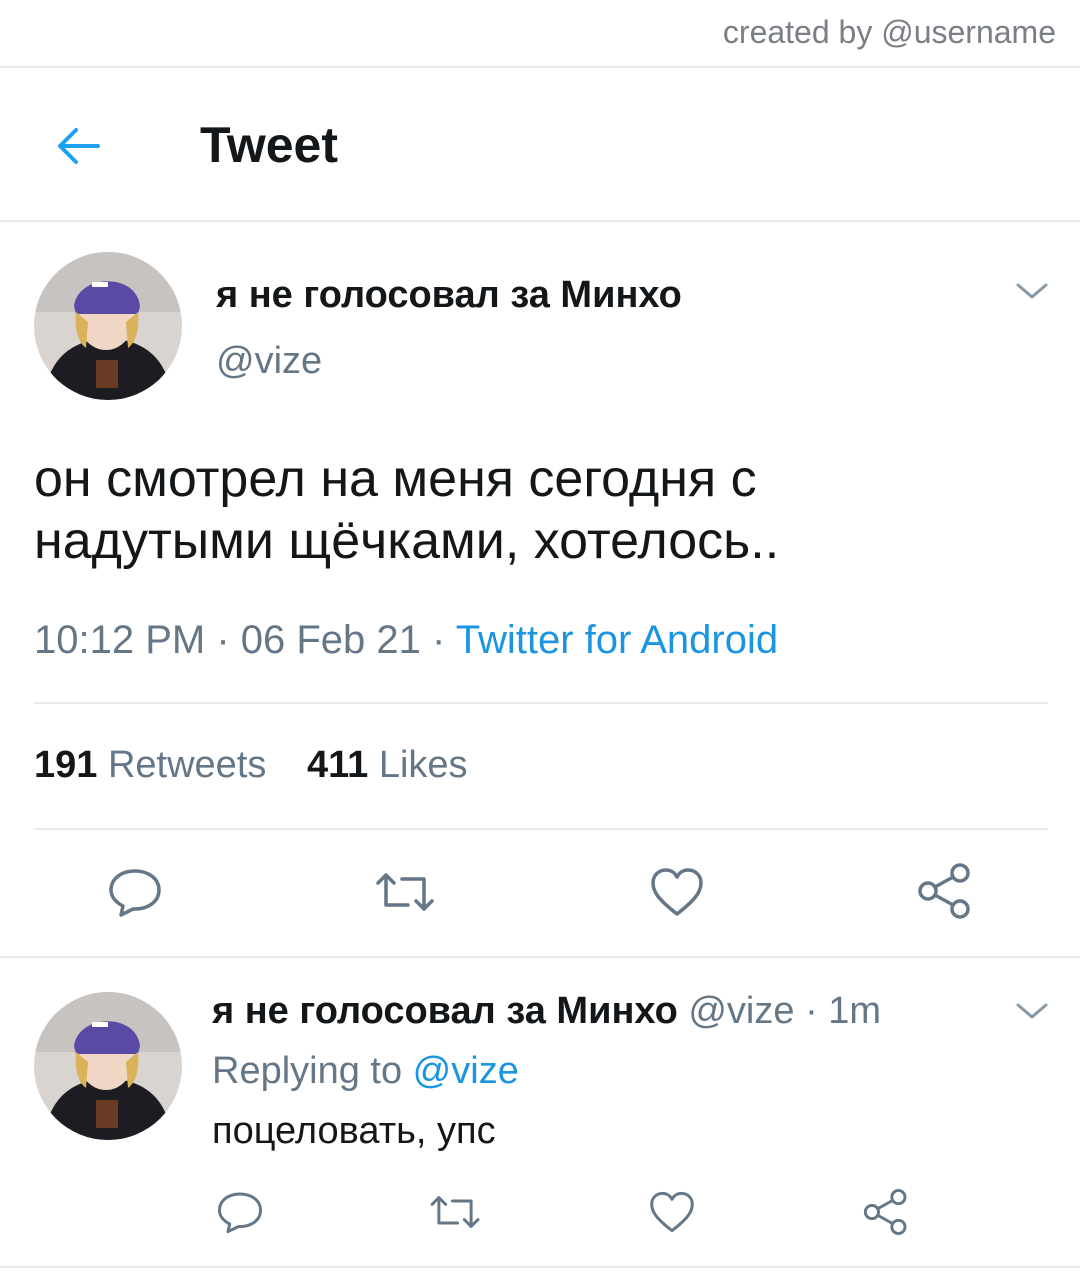  I want to click on retweets-stat: 191 Retweets, so click(150, 765).